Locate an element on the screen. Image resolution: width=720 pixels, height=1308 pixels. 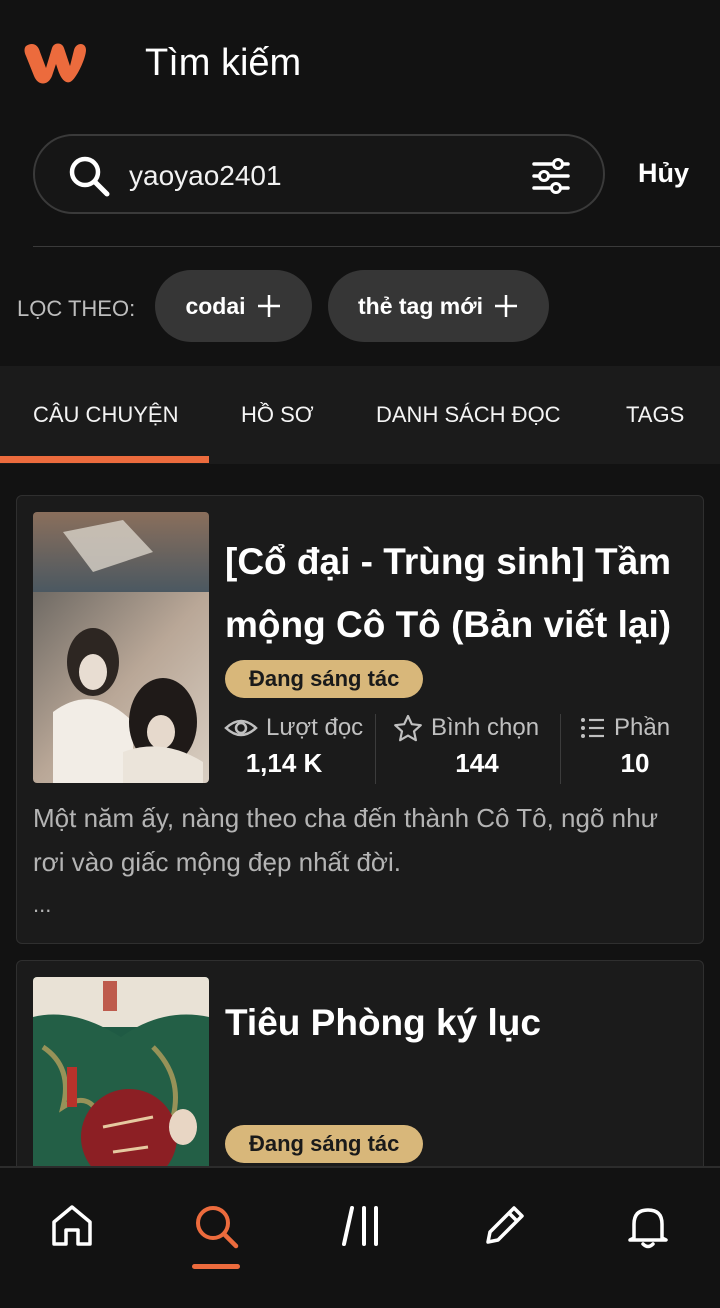
list-icon is located at coordinates (592, 728).